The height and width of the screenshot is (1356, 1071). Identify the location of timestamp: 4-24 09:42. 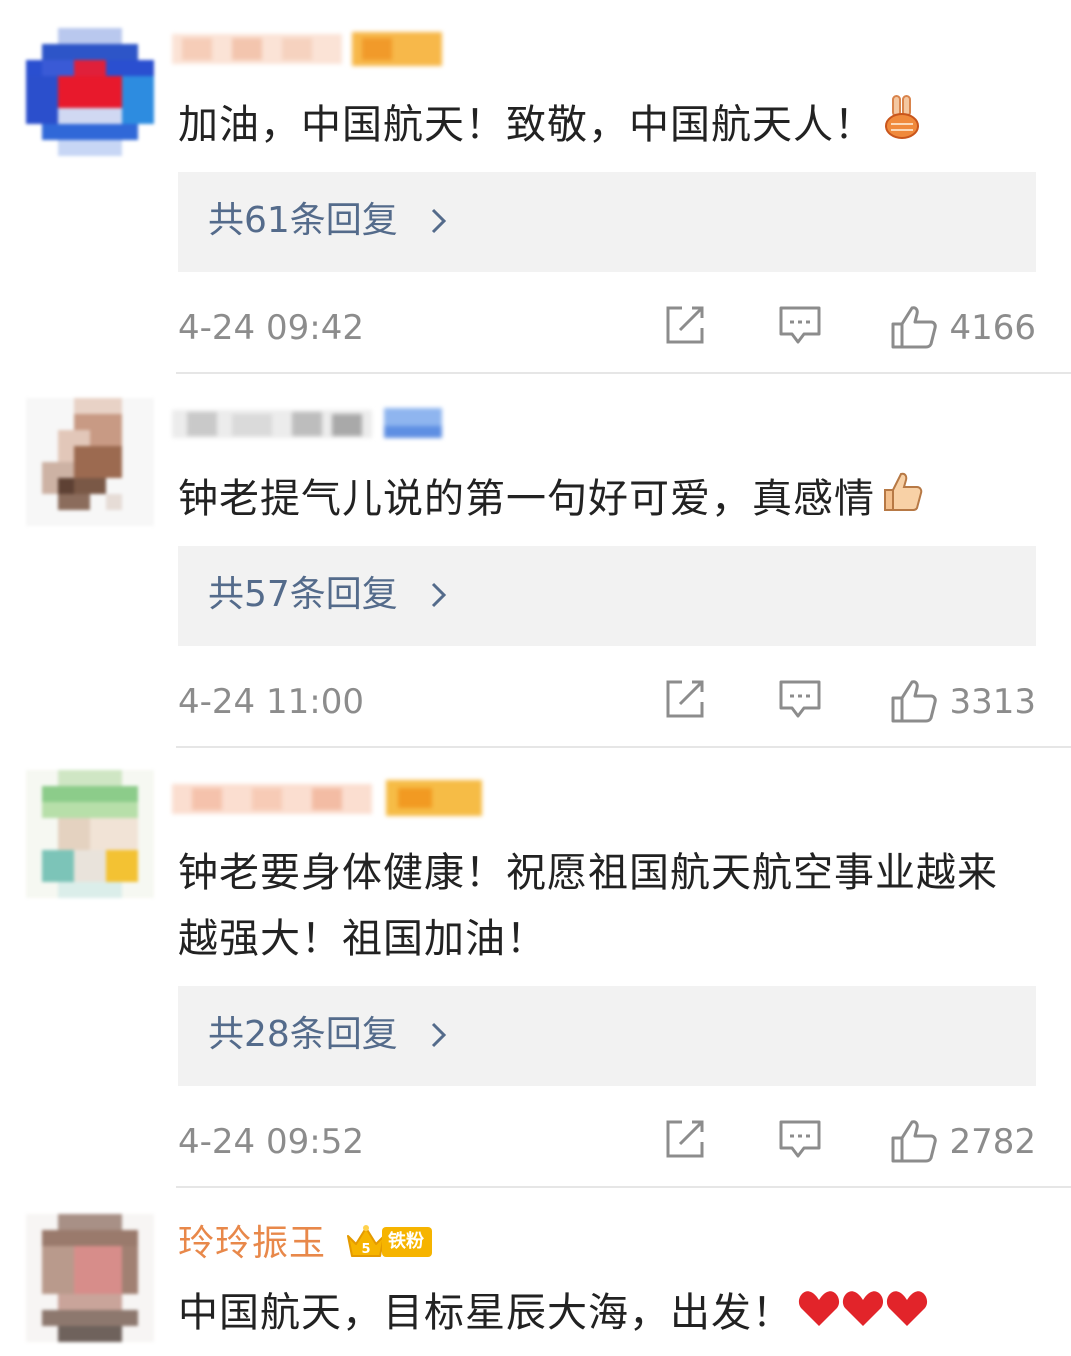
(271, 328).